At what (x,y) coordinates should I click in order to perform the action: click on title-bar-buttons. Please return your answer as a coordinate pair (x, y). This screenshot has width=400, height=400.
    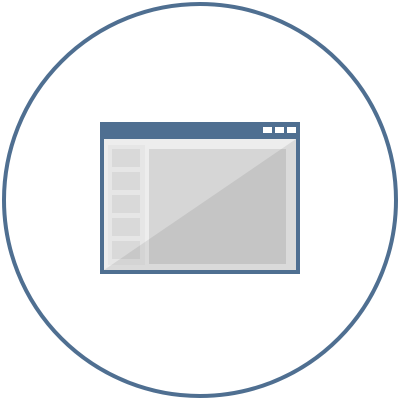
    Looking at the image, I should click on (279, 130).